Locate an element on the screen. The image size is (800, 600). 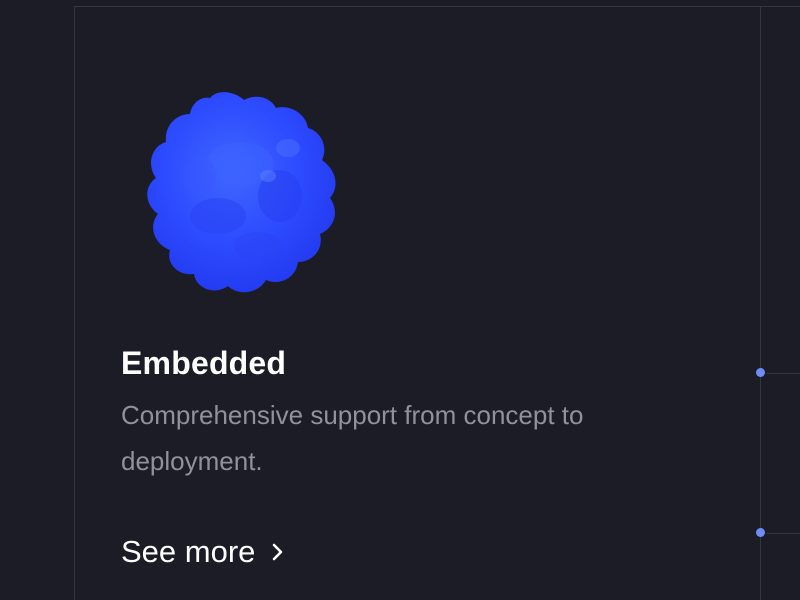
blob-illustration is located at coordinates (245, 192).